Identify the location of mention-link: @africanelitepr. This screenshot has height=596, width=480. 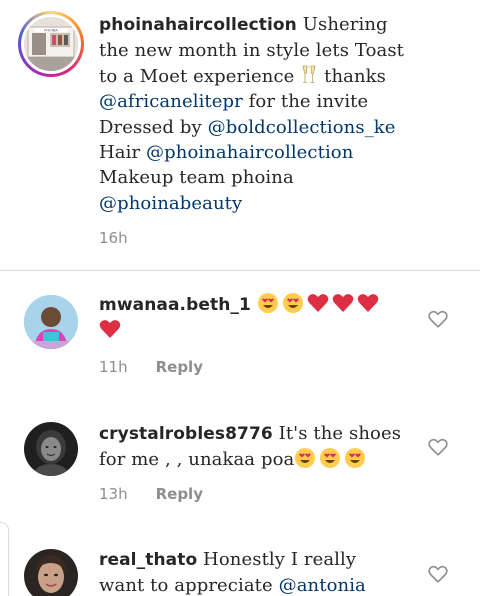
(171, 101).